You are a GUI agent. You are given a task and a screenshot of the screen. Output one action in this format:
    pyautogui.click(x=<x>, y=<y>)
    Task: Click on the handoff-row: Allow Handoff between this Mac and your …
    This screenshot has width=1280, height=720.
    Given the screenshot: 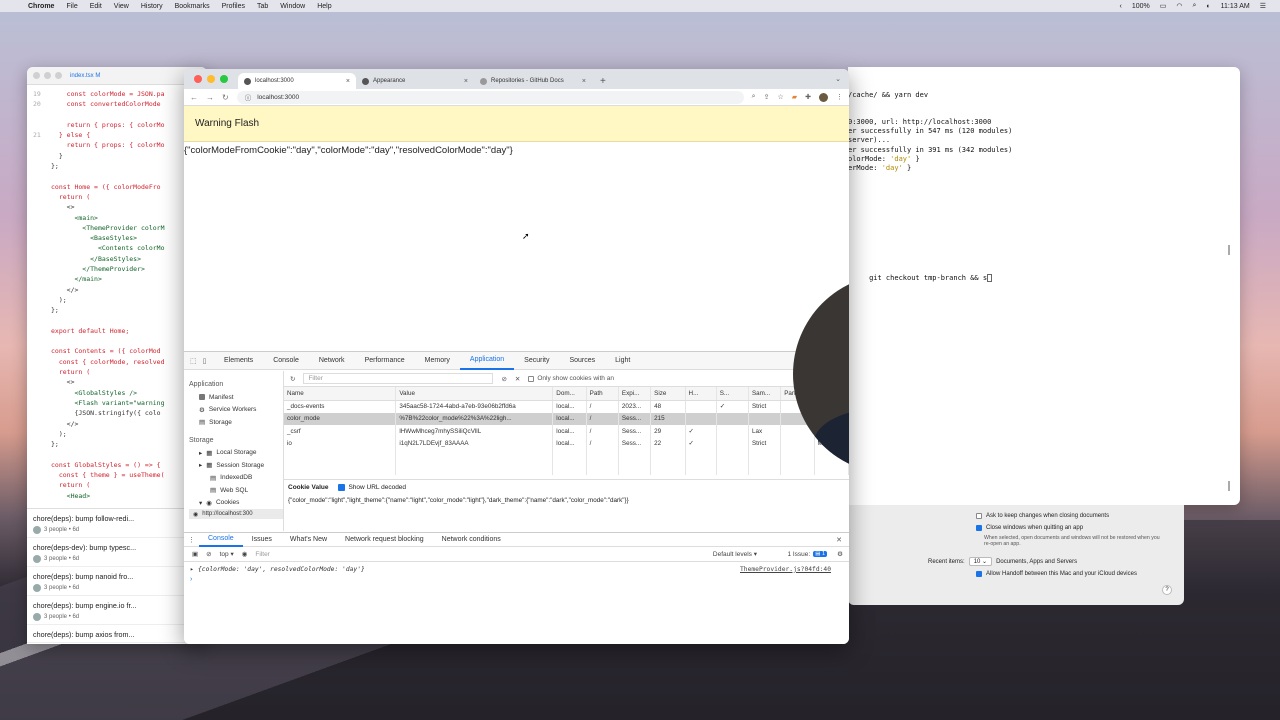 What is the action you would take?
    pyautogui.click(x=1056, y=574)
    